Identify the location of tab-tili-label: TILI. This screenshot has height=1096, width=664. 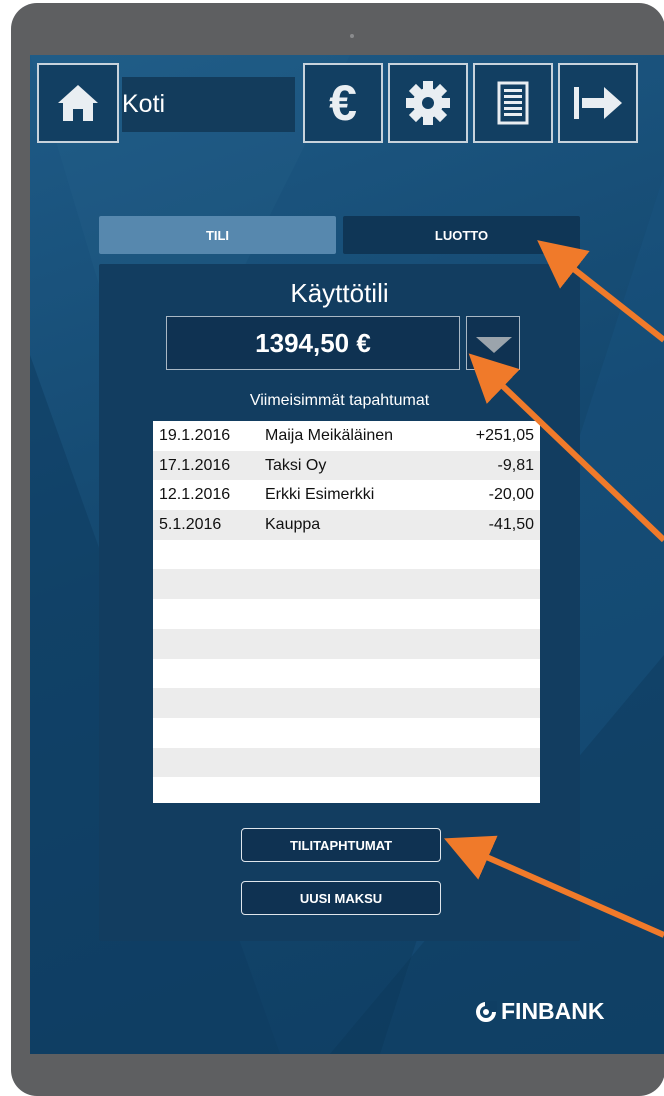
(217, 235).